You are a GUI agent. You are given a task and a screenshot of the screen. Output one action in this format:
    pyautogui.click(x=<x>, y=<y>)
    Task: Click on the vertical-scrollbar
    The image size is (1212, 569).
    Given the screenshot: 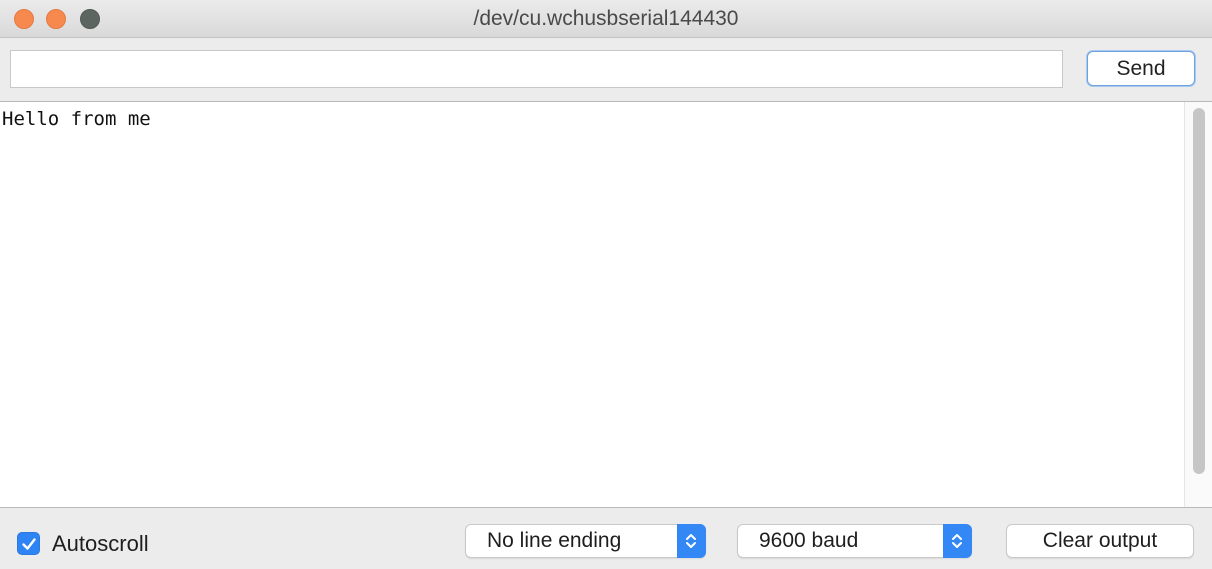 What is the action you would take?
    pyautogui.click(x=1198, y=304)
    